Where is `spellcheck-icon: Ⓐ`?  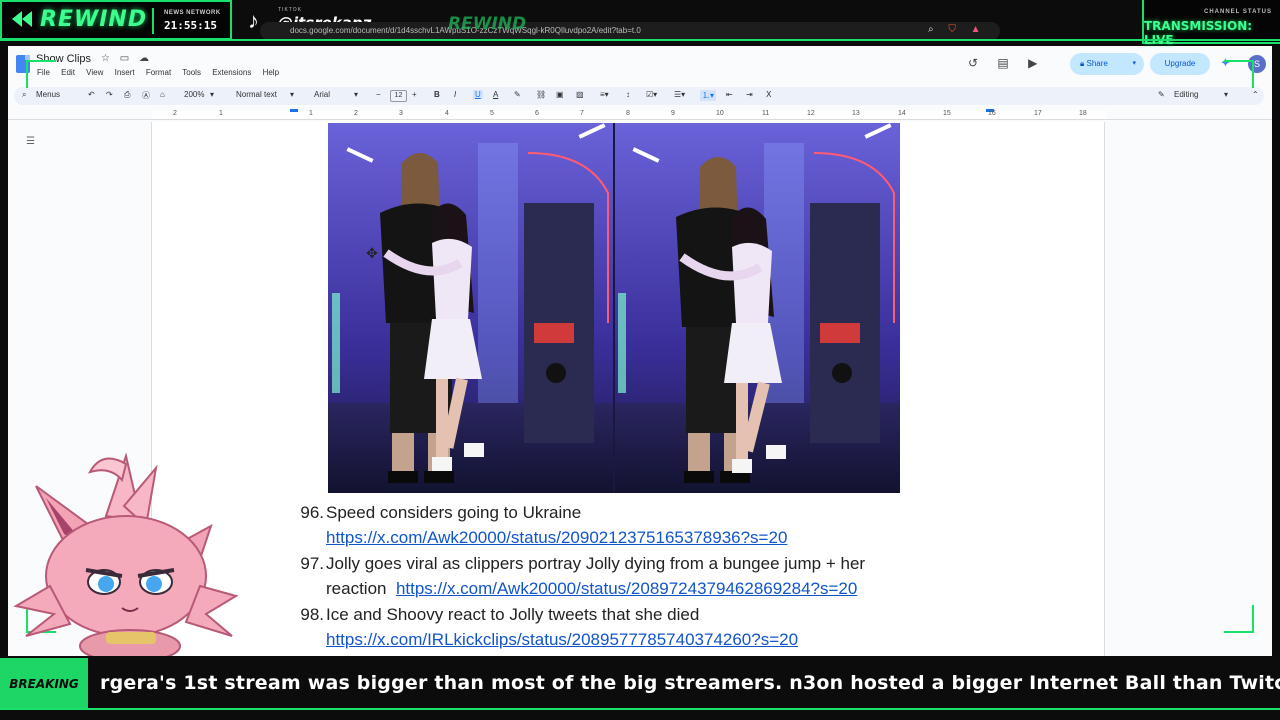 spellcheck-icon: Ⓐ is located at coordinates (146, 95).